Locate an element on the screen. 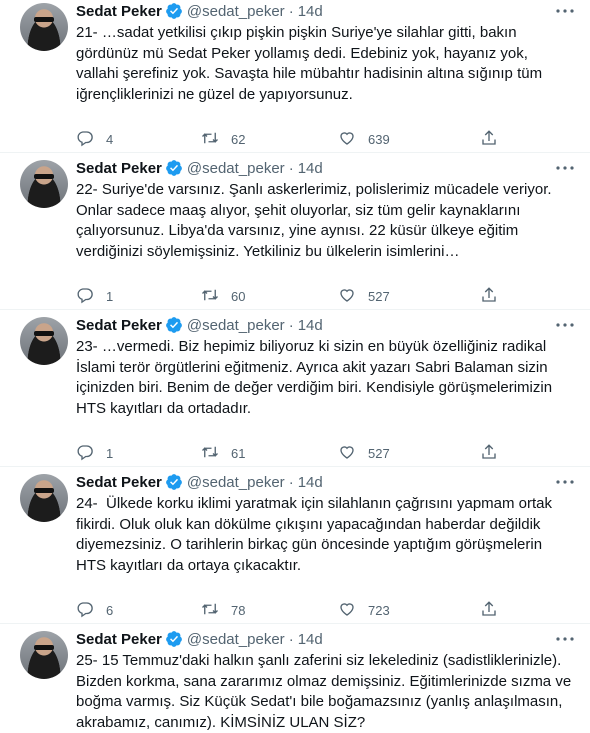 The width and height of the screenshot is (590, 733). retweet-count: 61 is located at coordinates (238, 453).